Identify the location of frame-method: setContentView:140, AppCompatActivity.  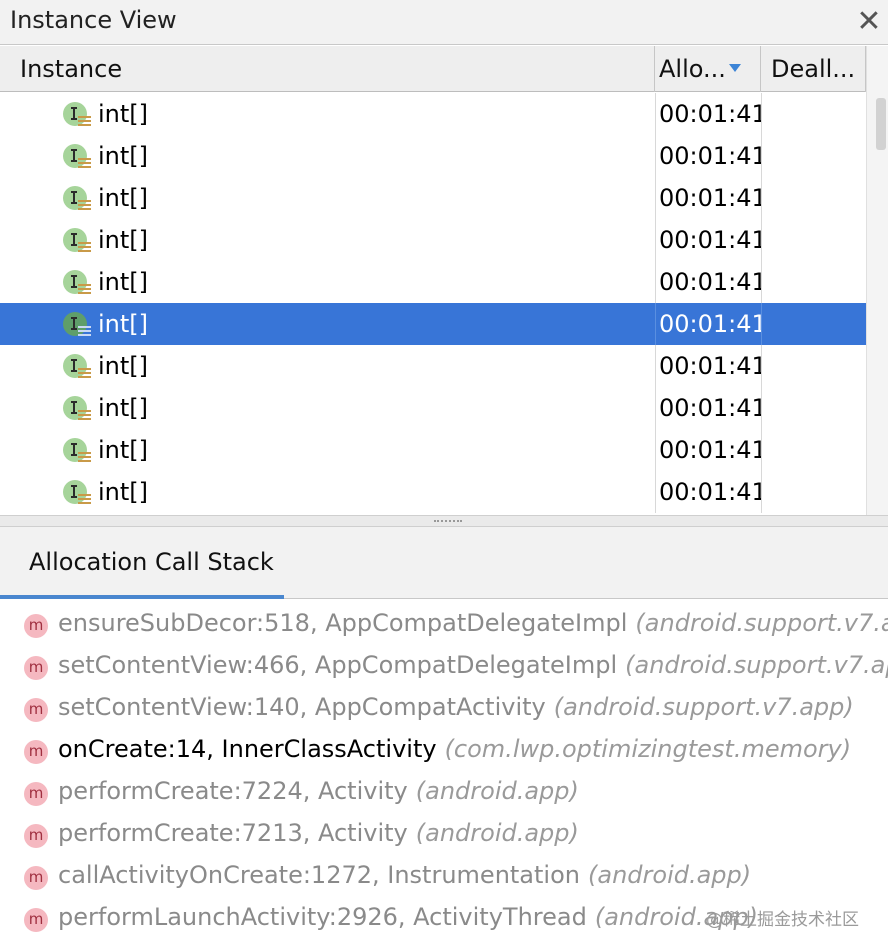
(302, 707).